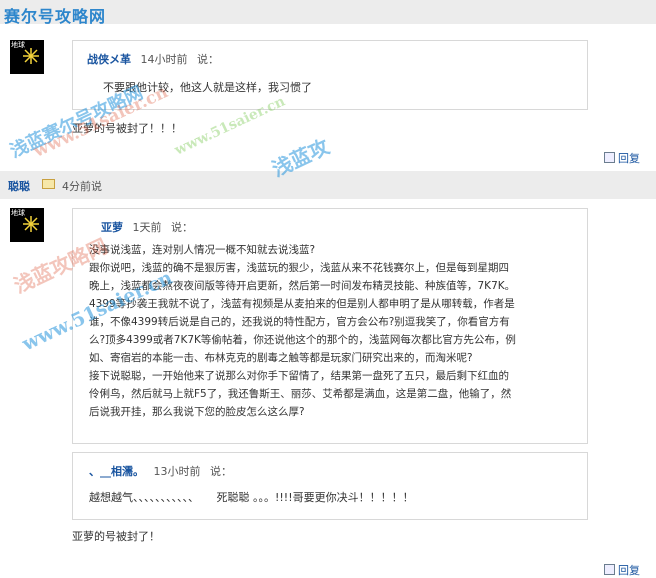 The width and height of the screenshot is (656, 578). Describe the element at coordinates (147, 227) in the screenshot. I see `comment-time: 1天前` at that location.